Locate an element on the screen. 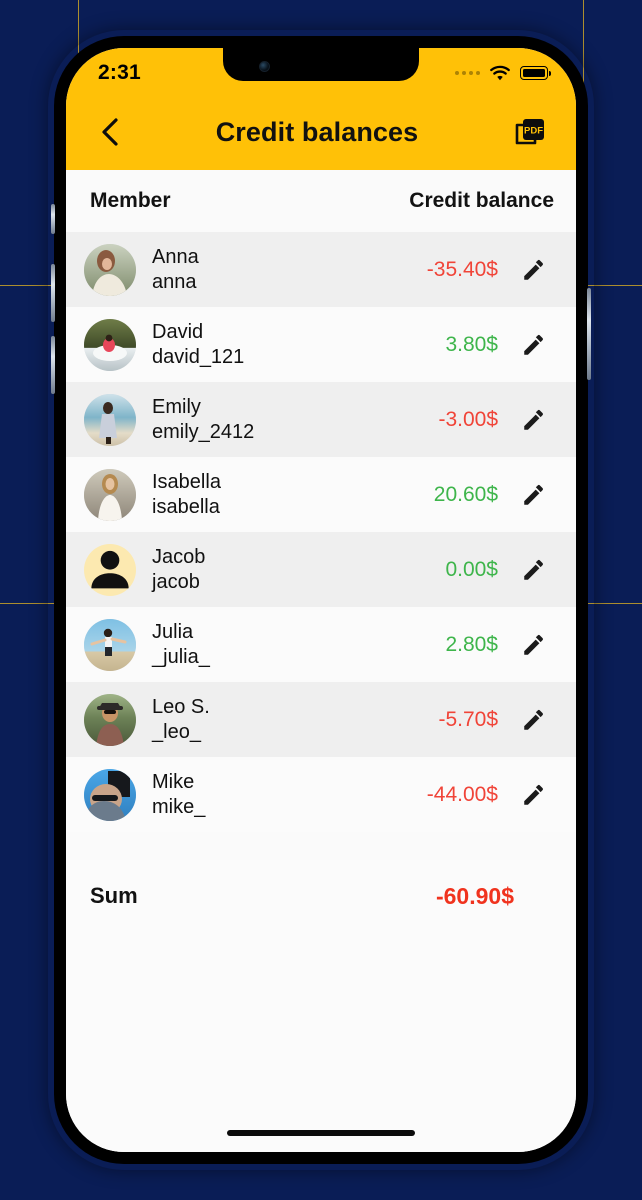  member-handle: anna is located at coordinates (174, 281).